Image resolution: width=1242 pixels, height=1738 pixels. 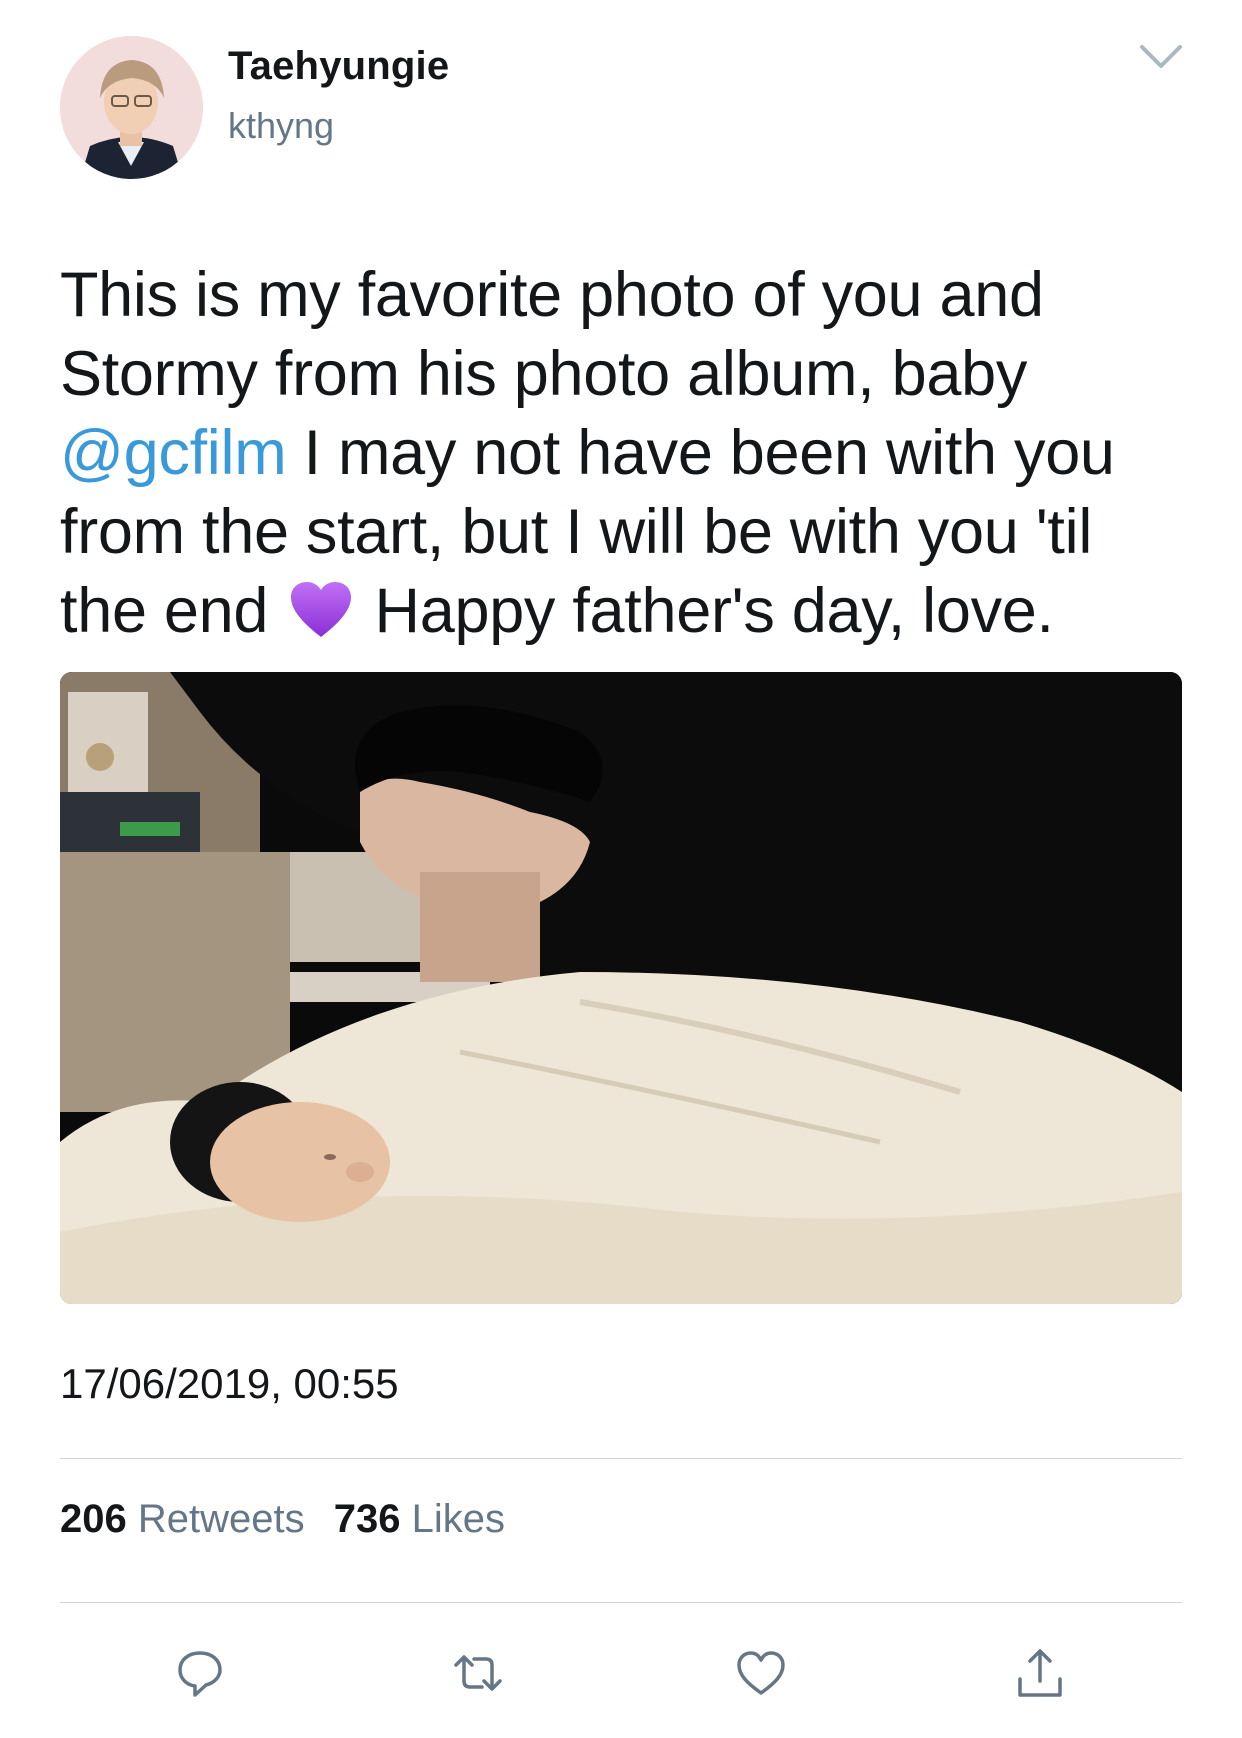 What do you see at coordinates (478, 1673) in the screenshot?
I see `retweet-icon` at bounding box center [478, 1673].